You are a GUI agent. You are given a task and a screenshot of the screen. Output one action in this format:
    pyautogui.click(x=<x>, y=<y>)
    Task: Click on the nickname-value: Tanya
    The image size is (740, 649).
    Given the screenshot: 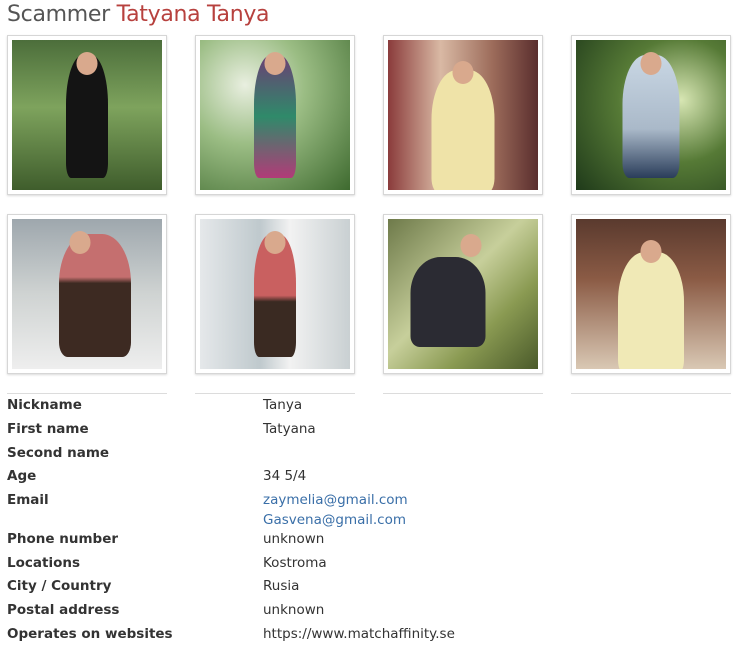 What is the action you would take?
    pyautogui.click(x=283, y=405)
    